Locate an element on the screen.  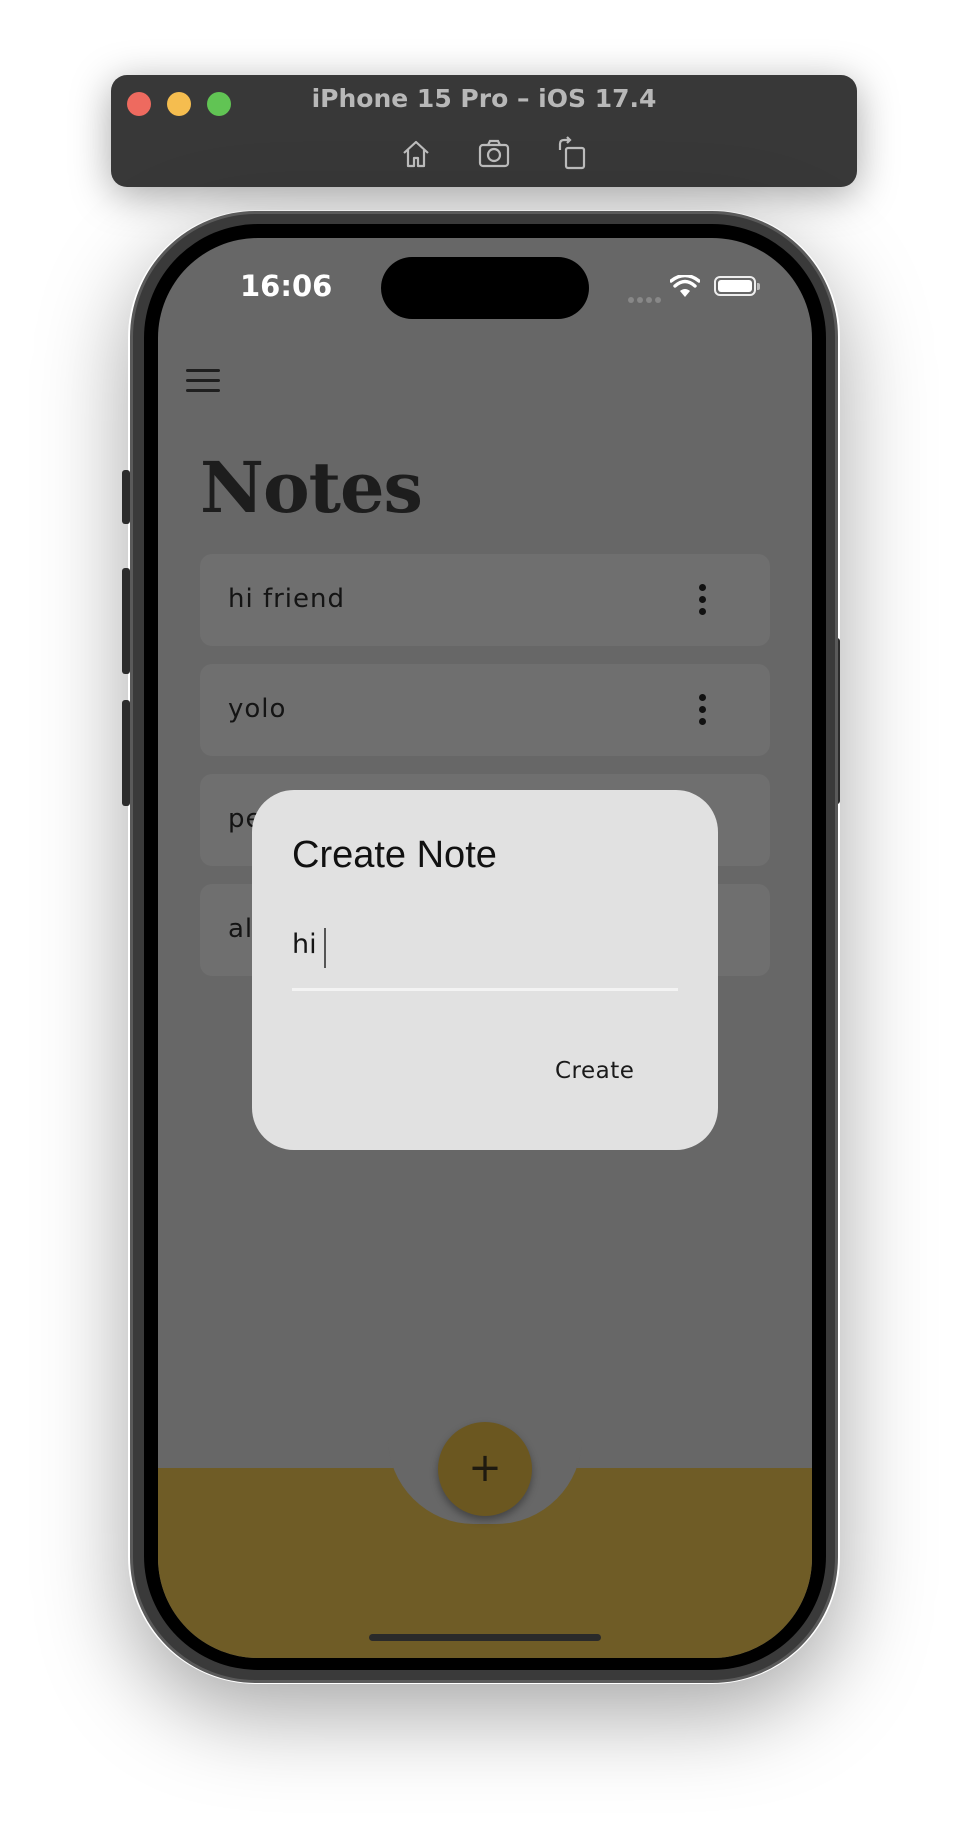
input-underline is located at coordinates (485, 989).